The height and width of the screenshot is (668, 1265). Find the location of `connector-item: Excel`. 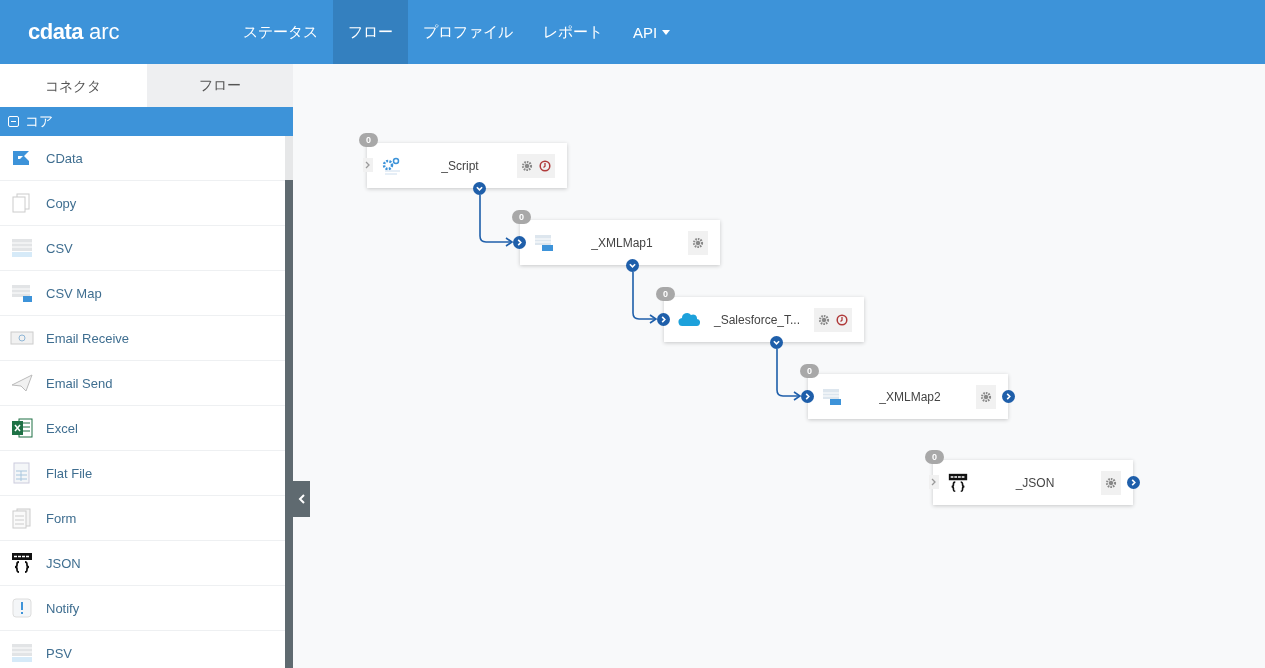

connector-item: Excel is located at coordinates (142, 428).